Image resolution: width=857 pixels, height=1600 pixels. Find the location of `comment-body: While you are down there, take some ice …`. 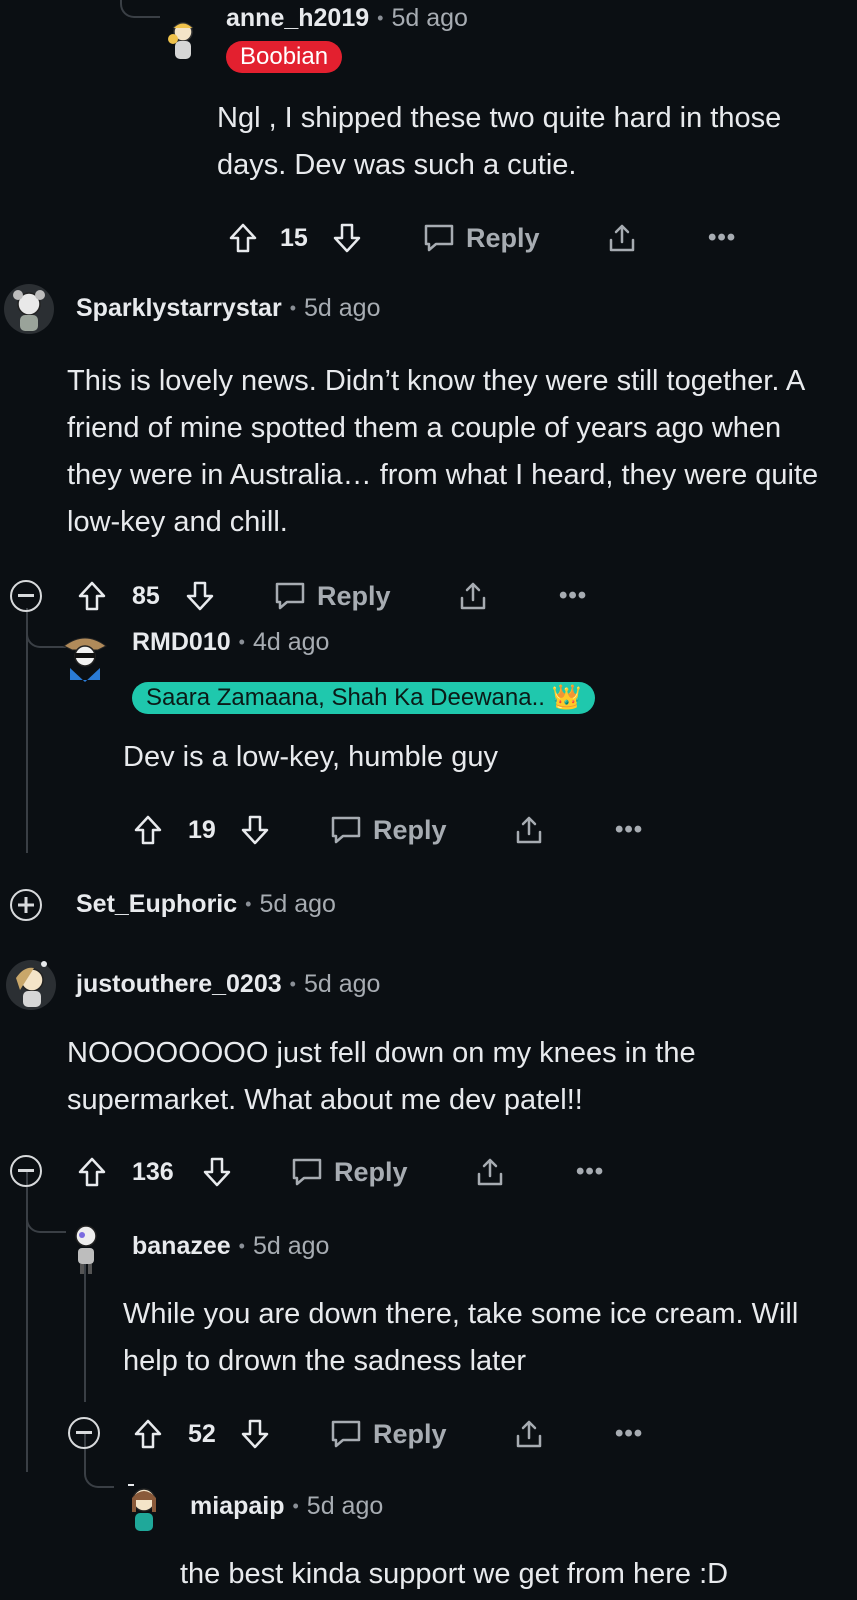

comment-body: While you are down there, take some ice … is located at coordinates (461, 1337).